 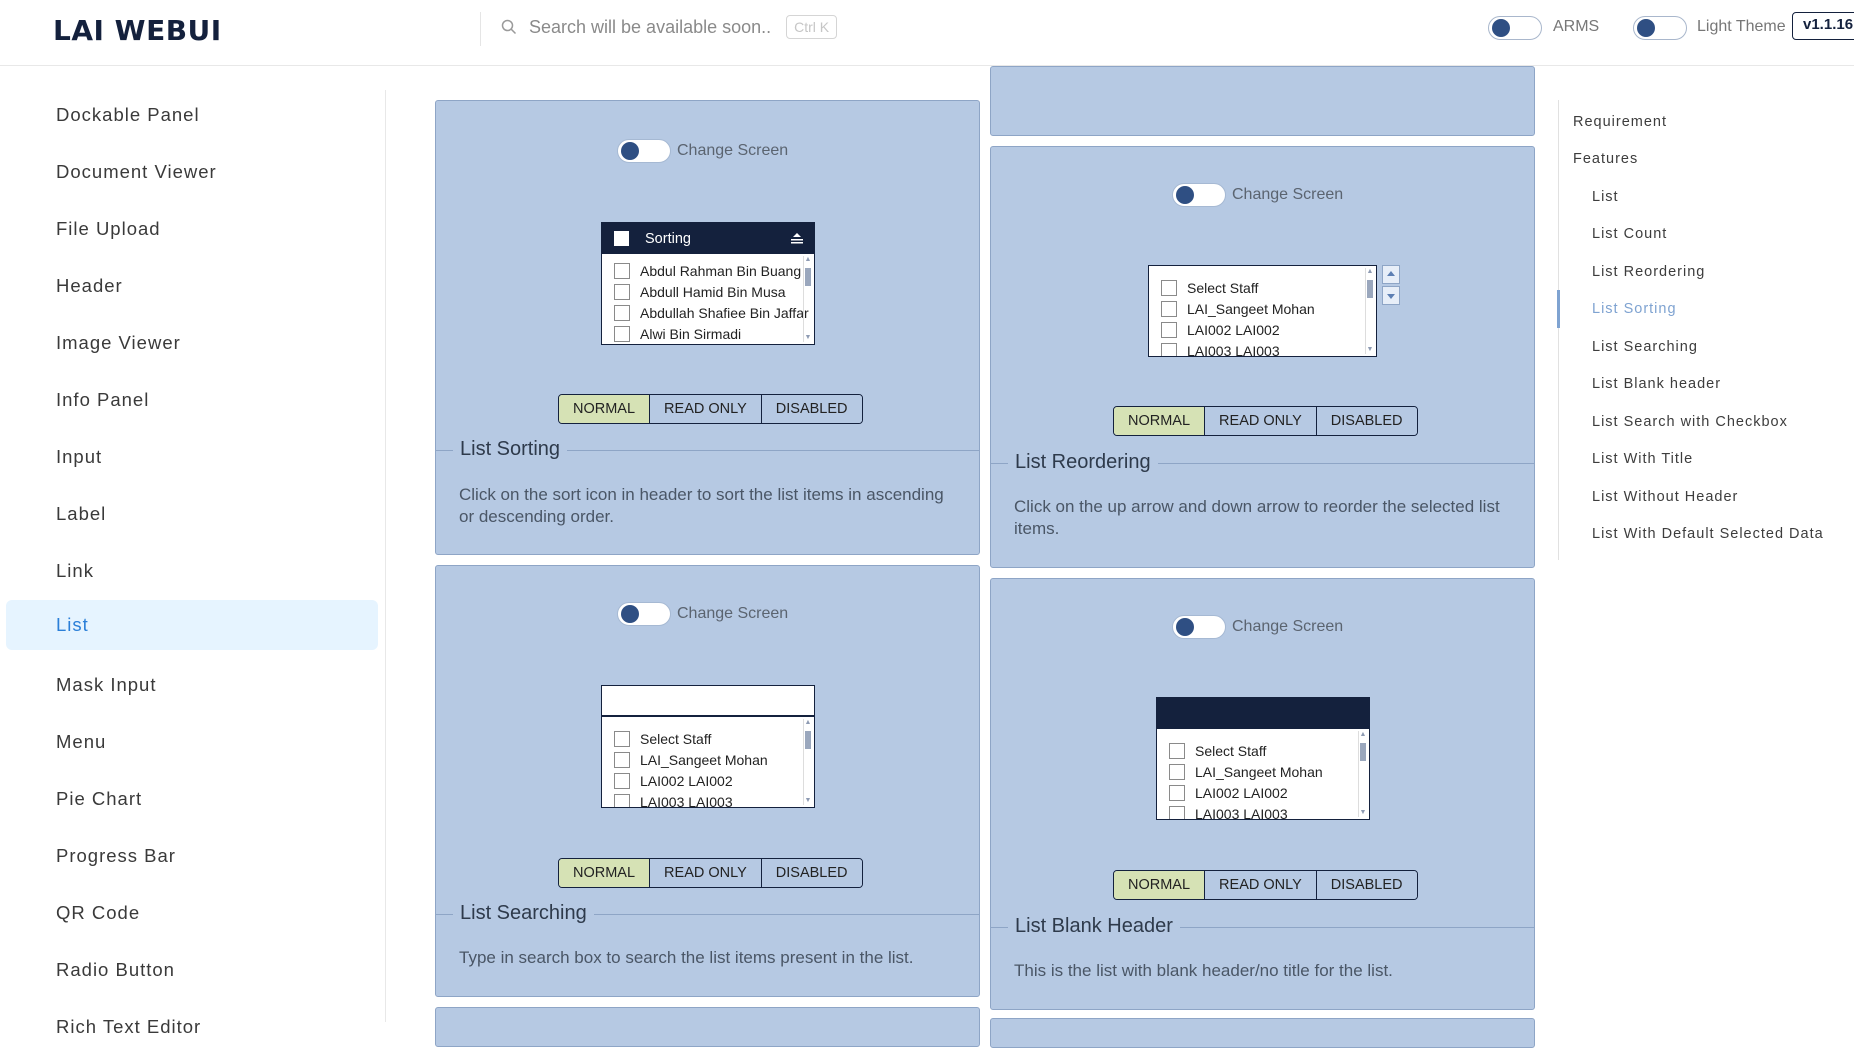 I want to click on sidebar-item-image-viewer: Image Viewer, so click(x=192, y=343).